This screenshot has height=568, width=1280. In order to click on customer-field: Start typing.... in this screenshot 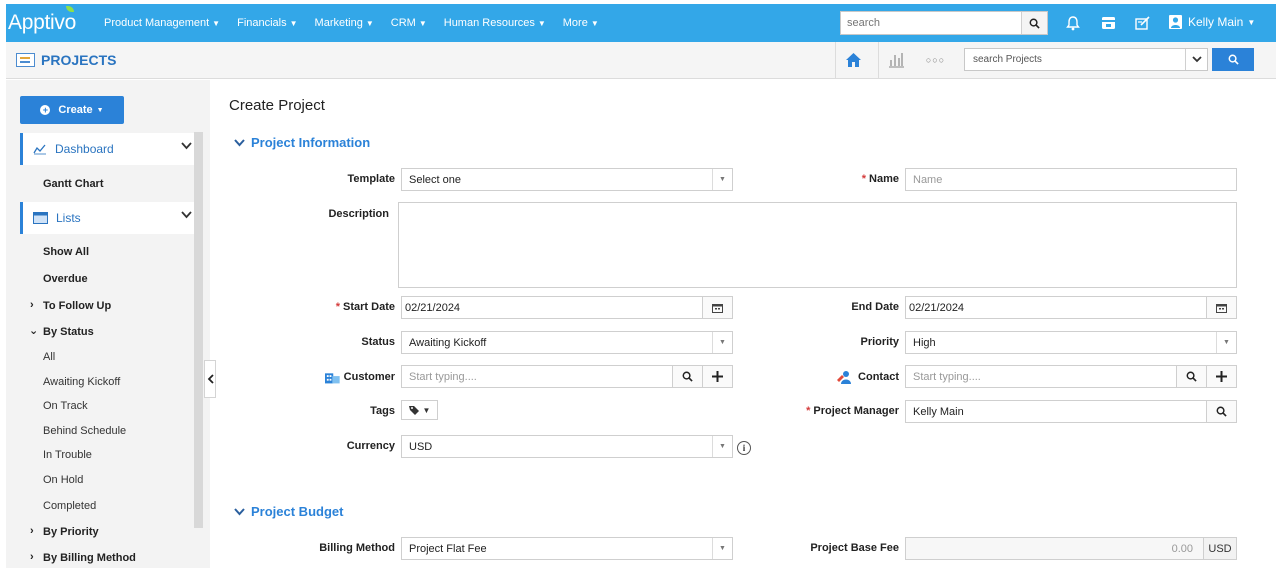, I will do `click(567, 376)`.